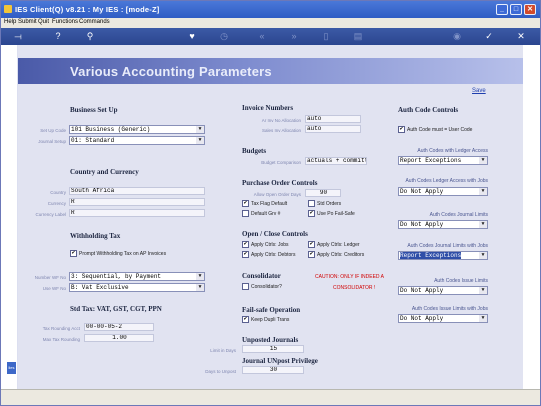  Describe the element at coordinates (87, 9) in the screenshot. I see `window-title: IES Client(Q) v8.21 : My IES : [mode-Z]` at that location.